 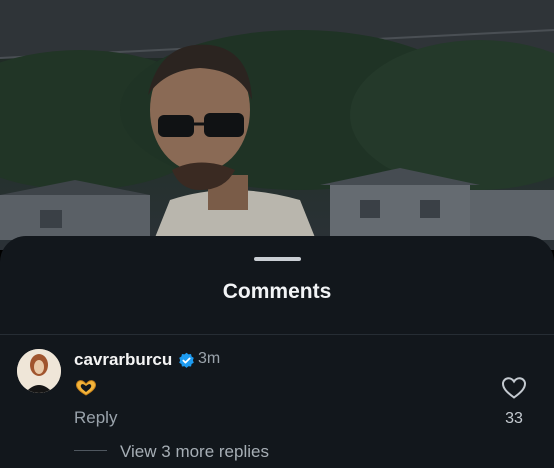 I want to click on avatar, so click(x=39, y=371).